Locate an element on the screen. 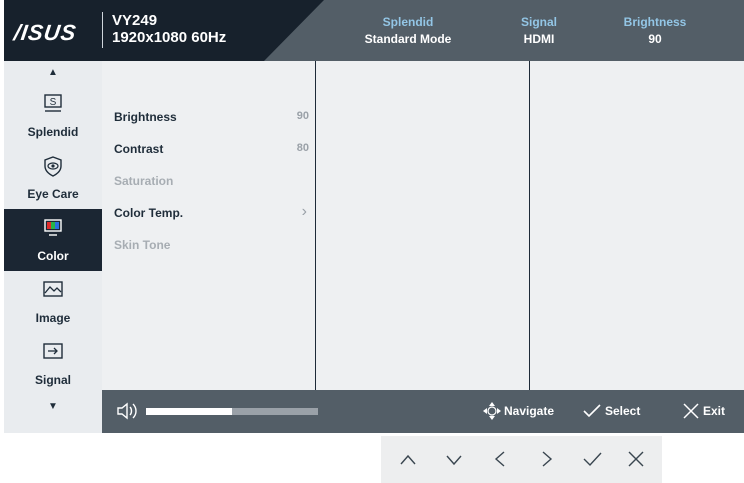 The image size is (744, 483). eye-care-icon is located at coordinates (53, 166).